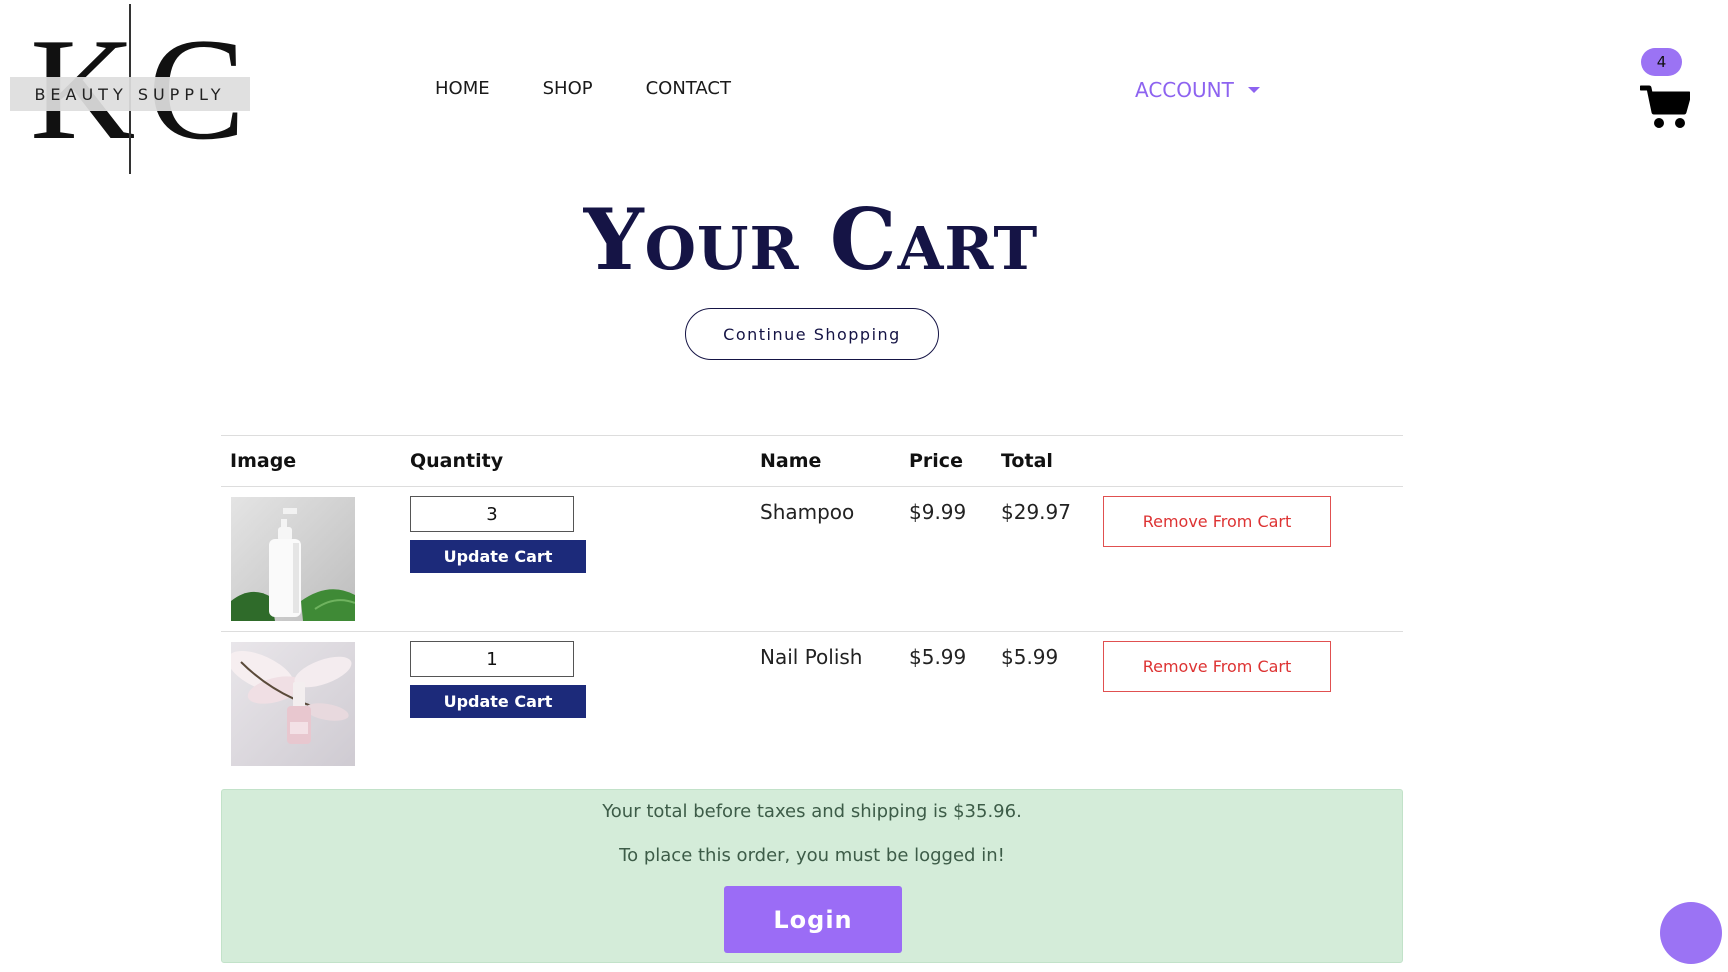 The image size is (1728, 972). I want to click on main-nav: HOME SHOP CONTACT, so click(583, 88).